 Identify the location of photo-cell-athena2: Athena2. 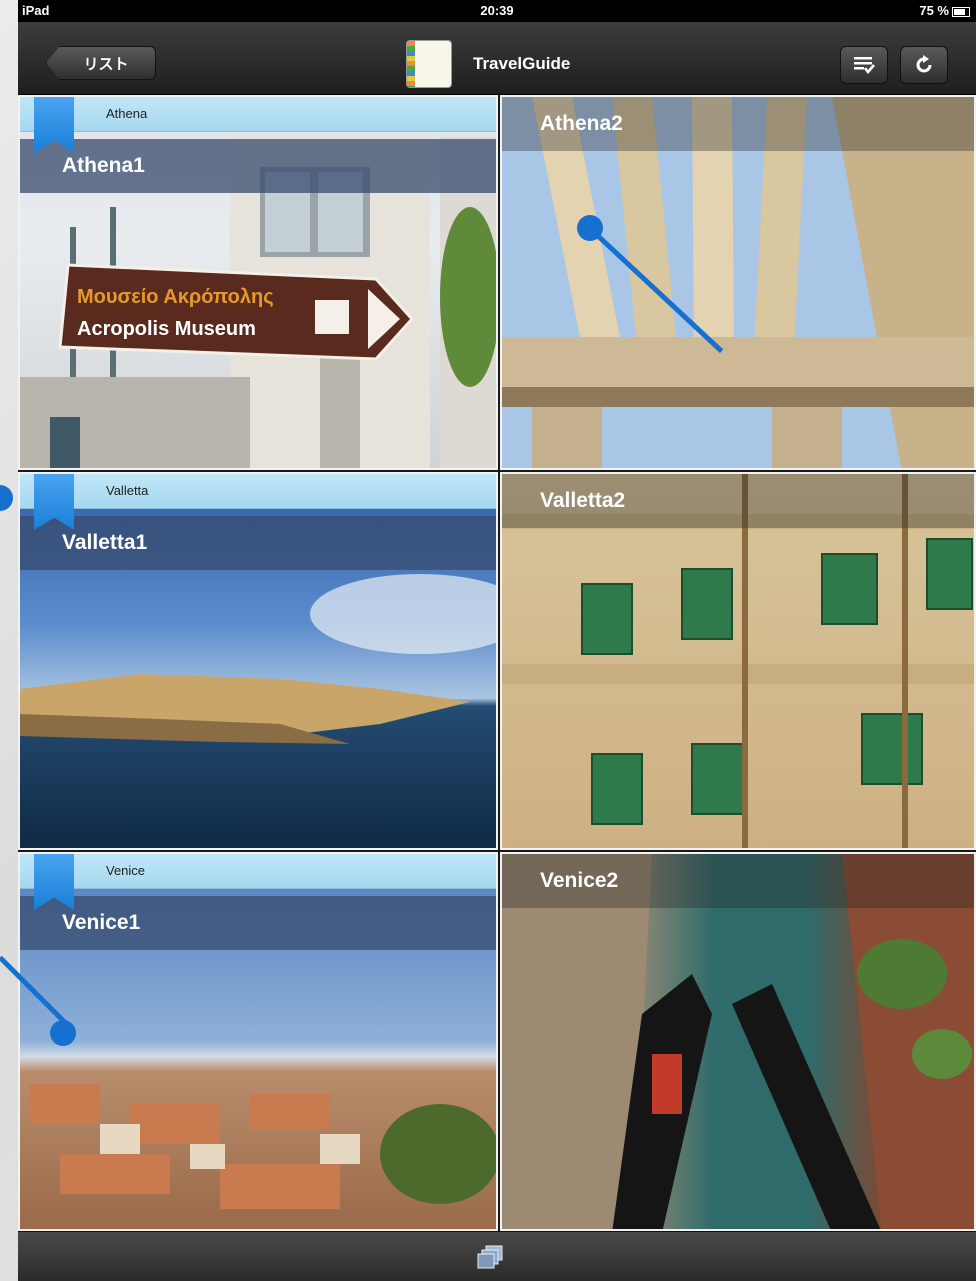
(738, 282).